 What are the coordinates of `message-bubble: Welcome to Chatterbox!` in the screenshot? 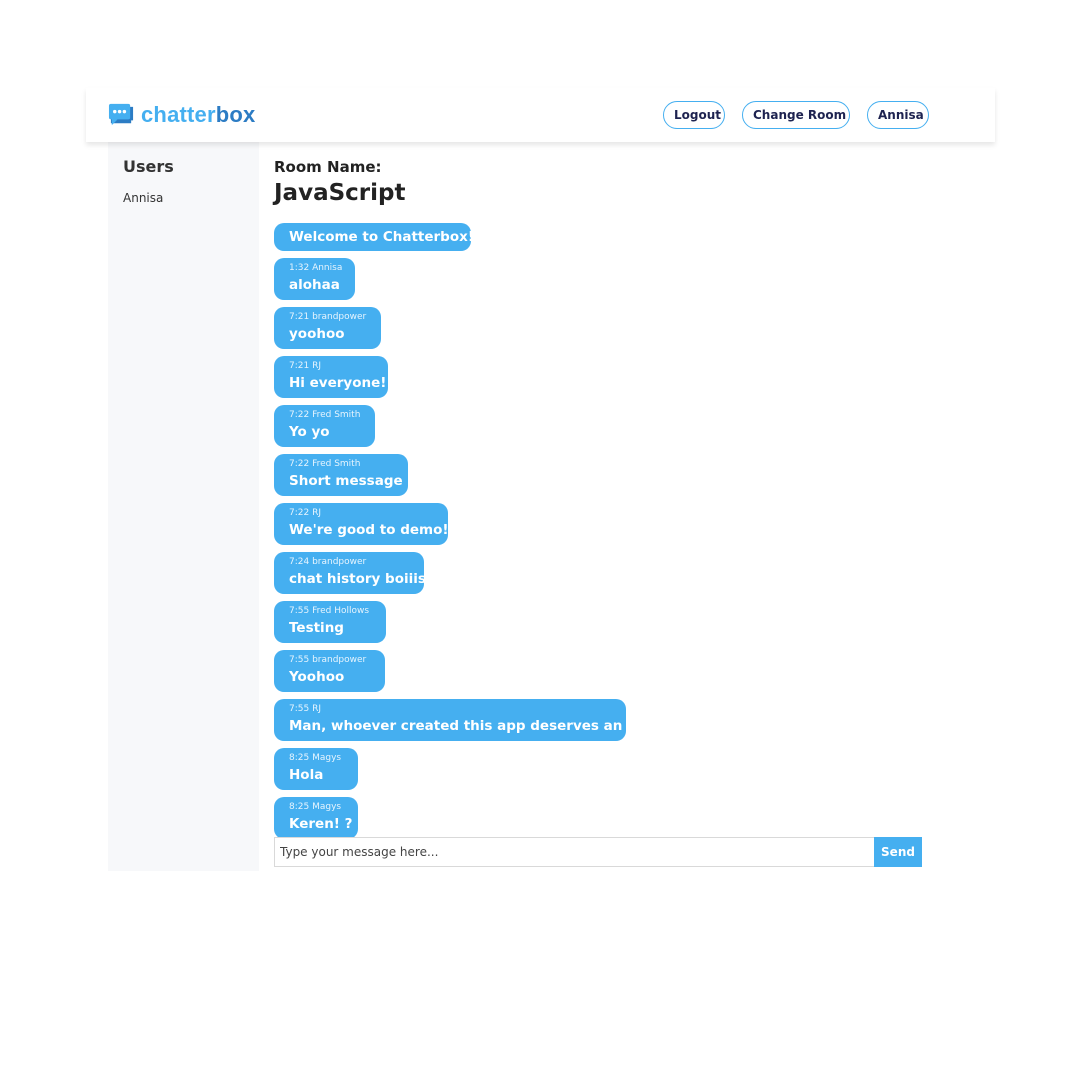 It's located at (374, 237).